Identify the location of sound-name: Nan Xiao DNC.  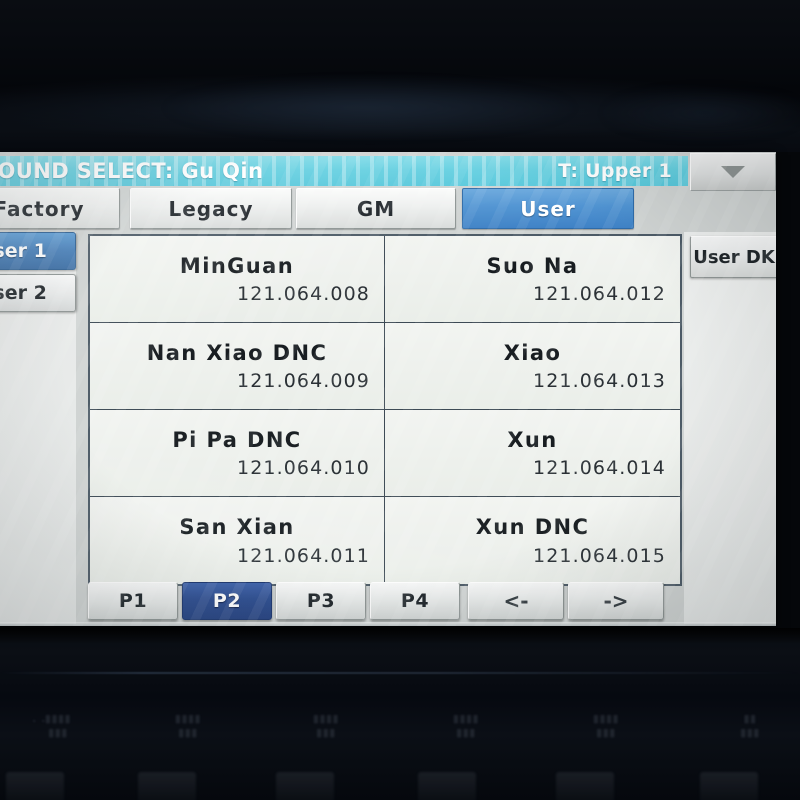
(237, 352).